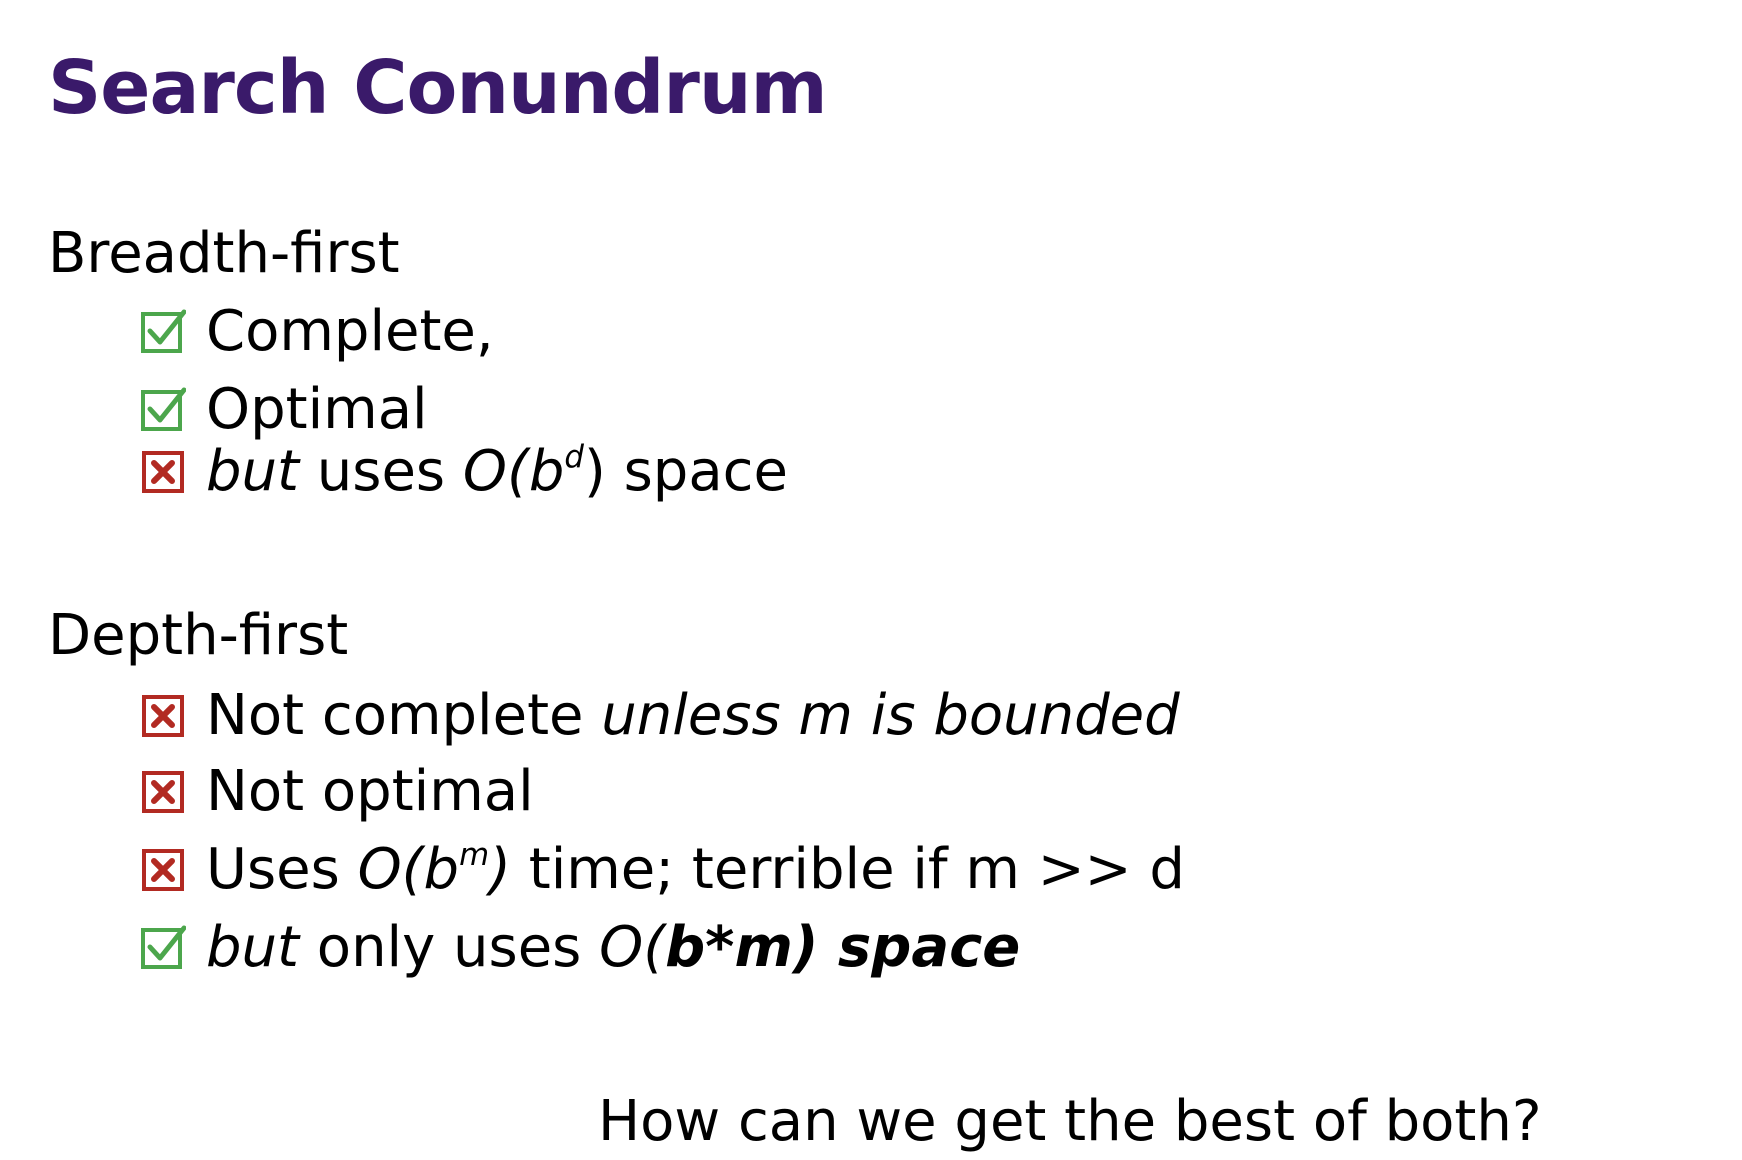 This screenshot has width=1742, height=1160. I want to click on breadth-first-heading: Breadth-first, so click(224, 253).